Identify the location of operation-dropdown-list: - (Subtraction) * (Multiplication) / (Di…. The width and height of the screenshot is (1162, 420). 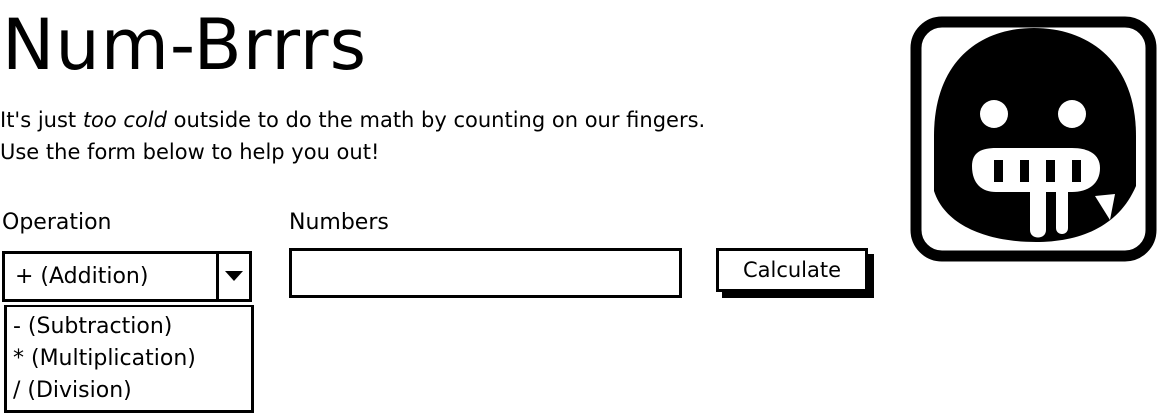
(129, 359).